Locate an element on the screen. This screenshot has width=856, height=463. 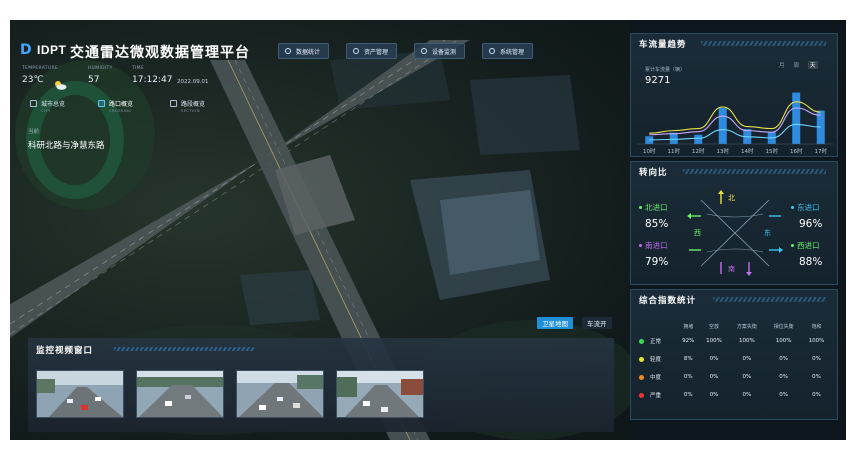
settings-icon is located at coordinates (492, 51).